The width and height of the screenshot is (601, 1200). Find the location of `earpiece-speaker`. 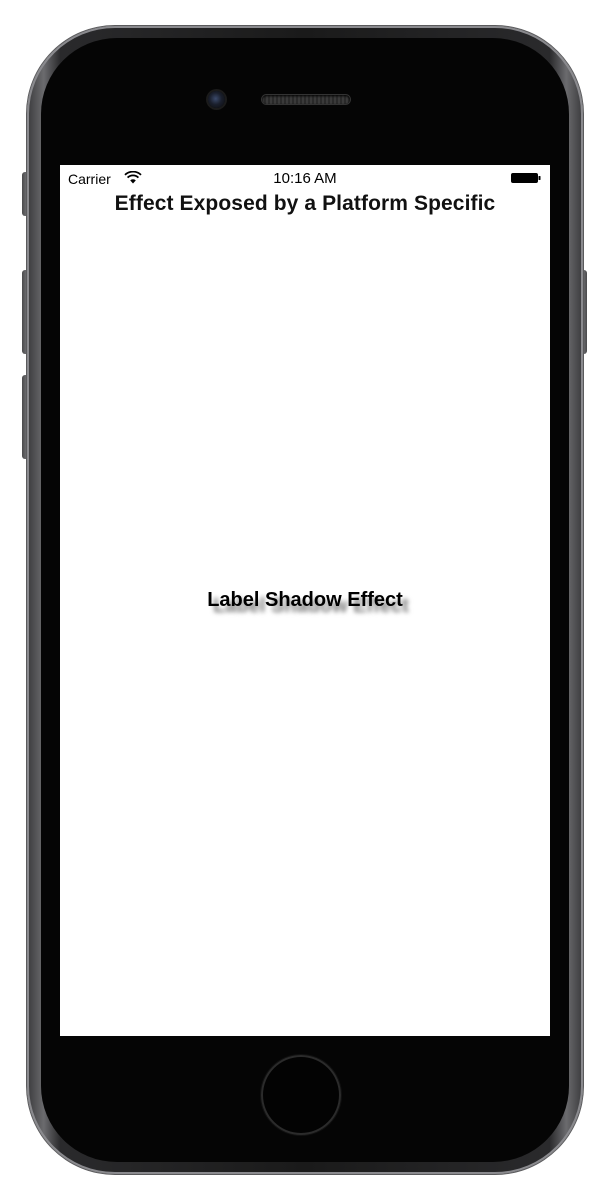

earpiece-speaker is located at coordinates (306, 99).